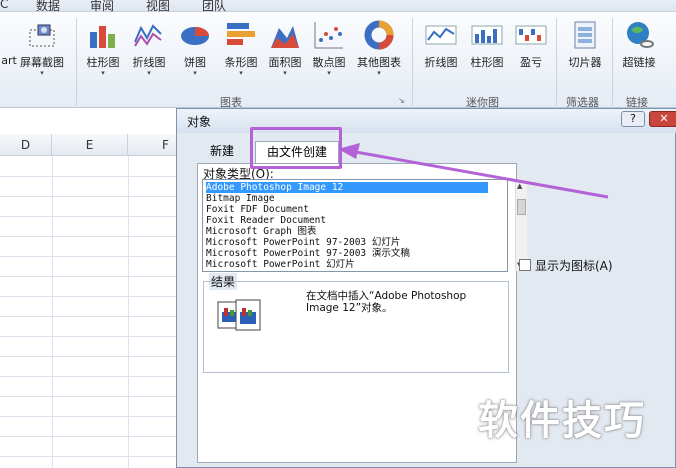 This screenshot has height=468, width=676. I want to click on line-chart-label: 折线图, so click(149, 62).